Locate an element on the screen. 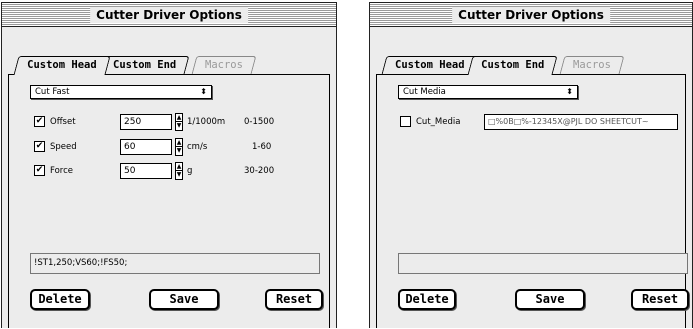 The width and height of the screenshot is (693, 329). preset-popup: Cut Media ⬍ is located at coordinates (488, 92).